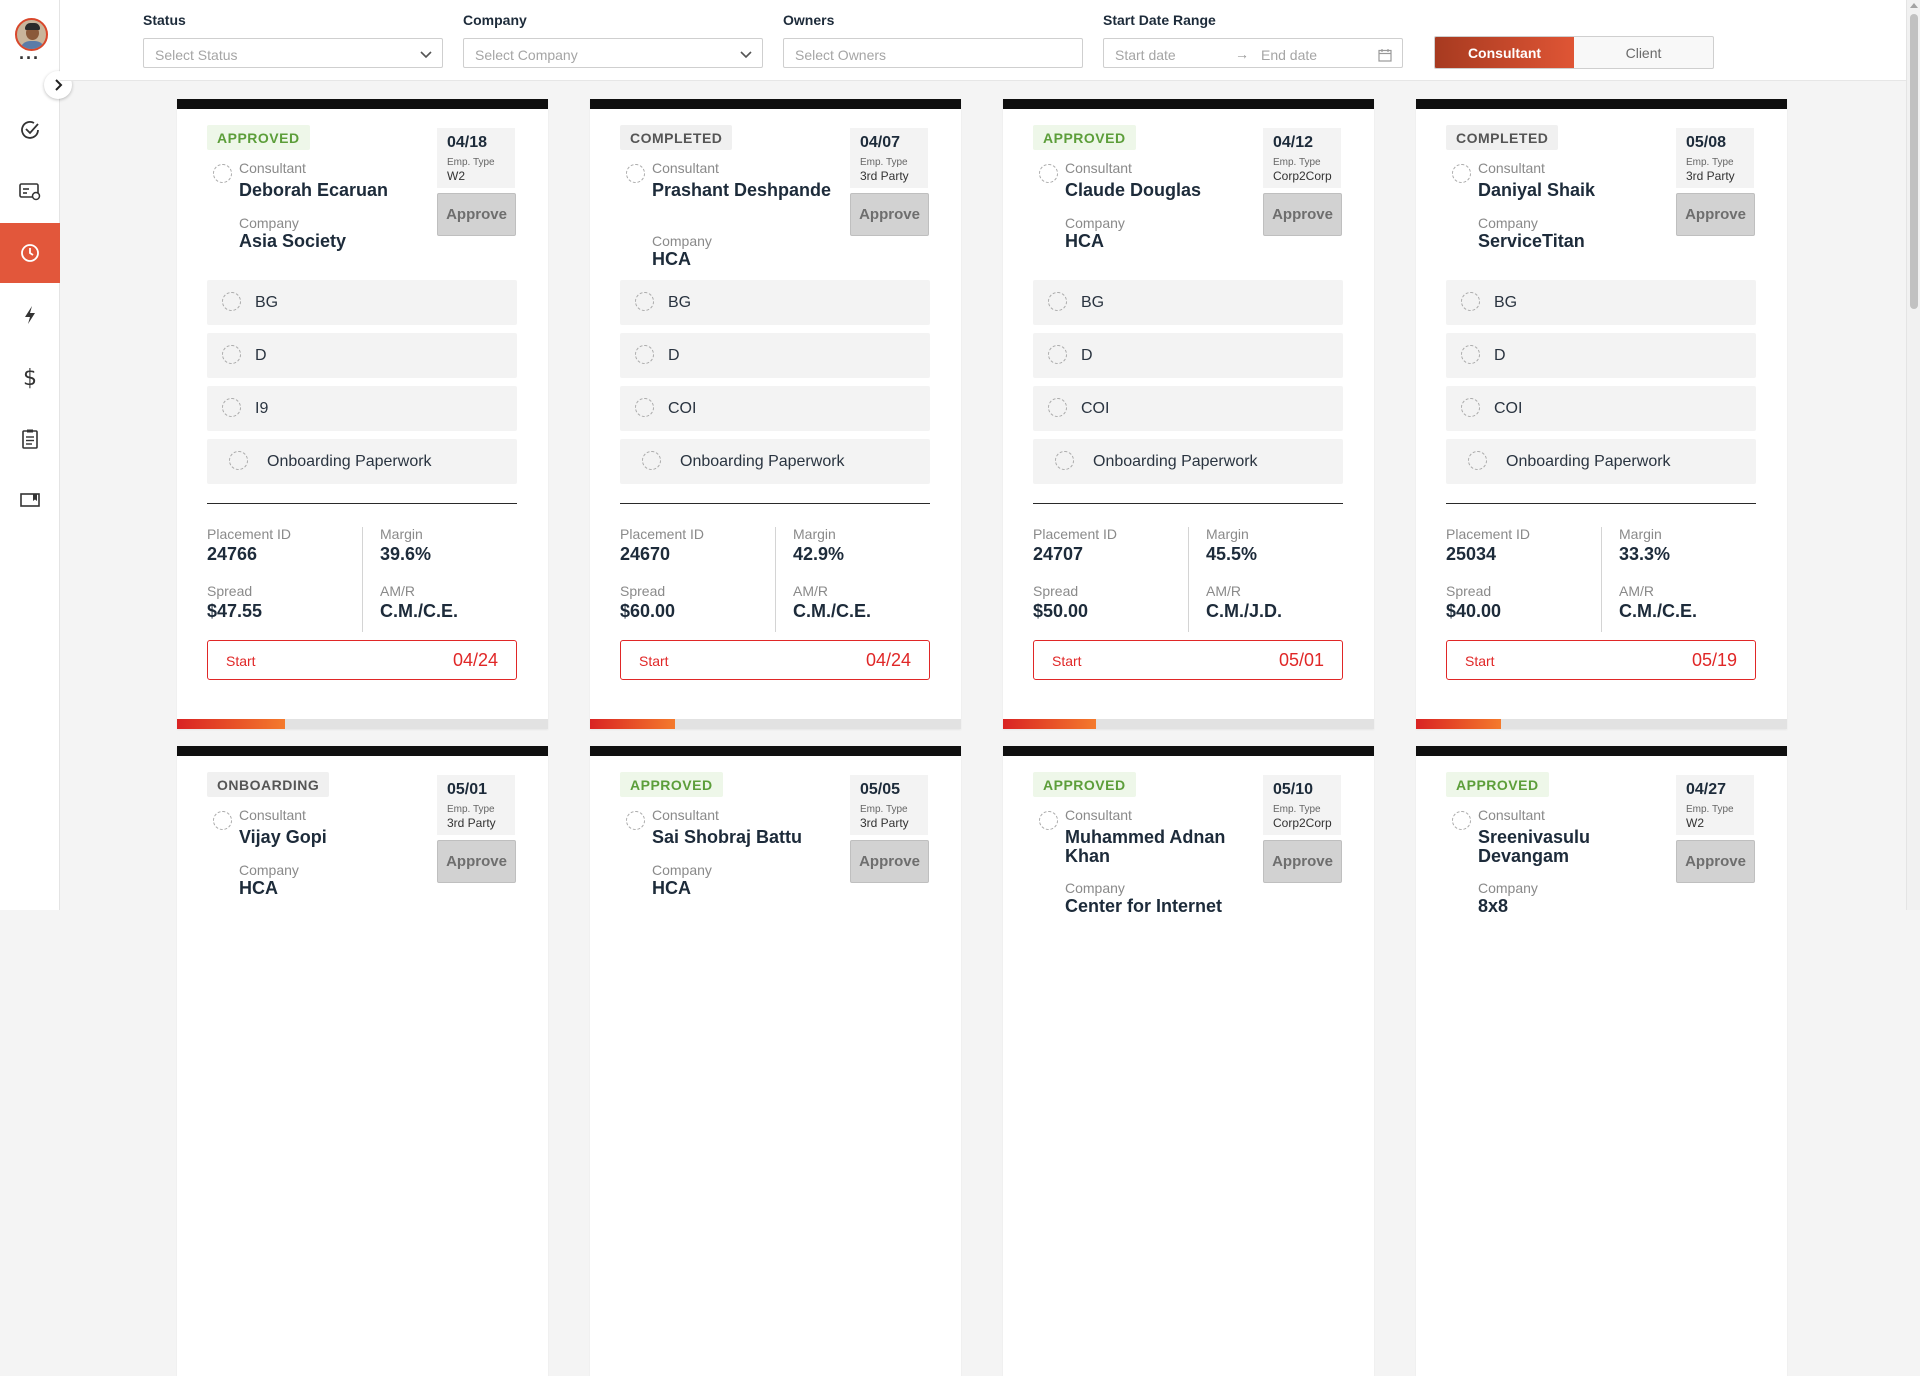  I want to click on consultant-toggle-button: Consultant, so click(1504, 52).